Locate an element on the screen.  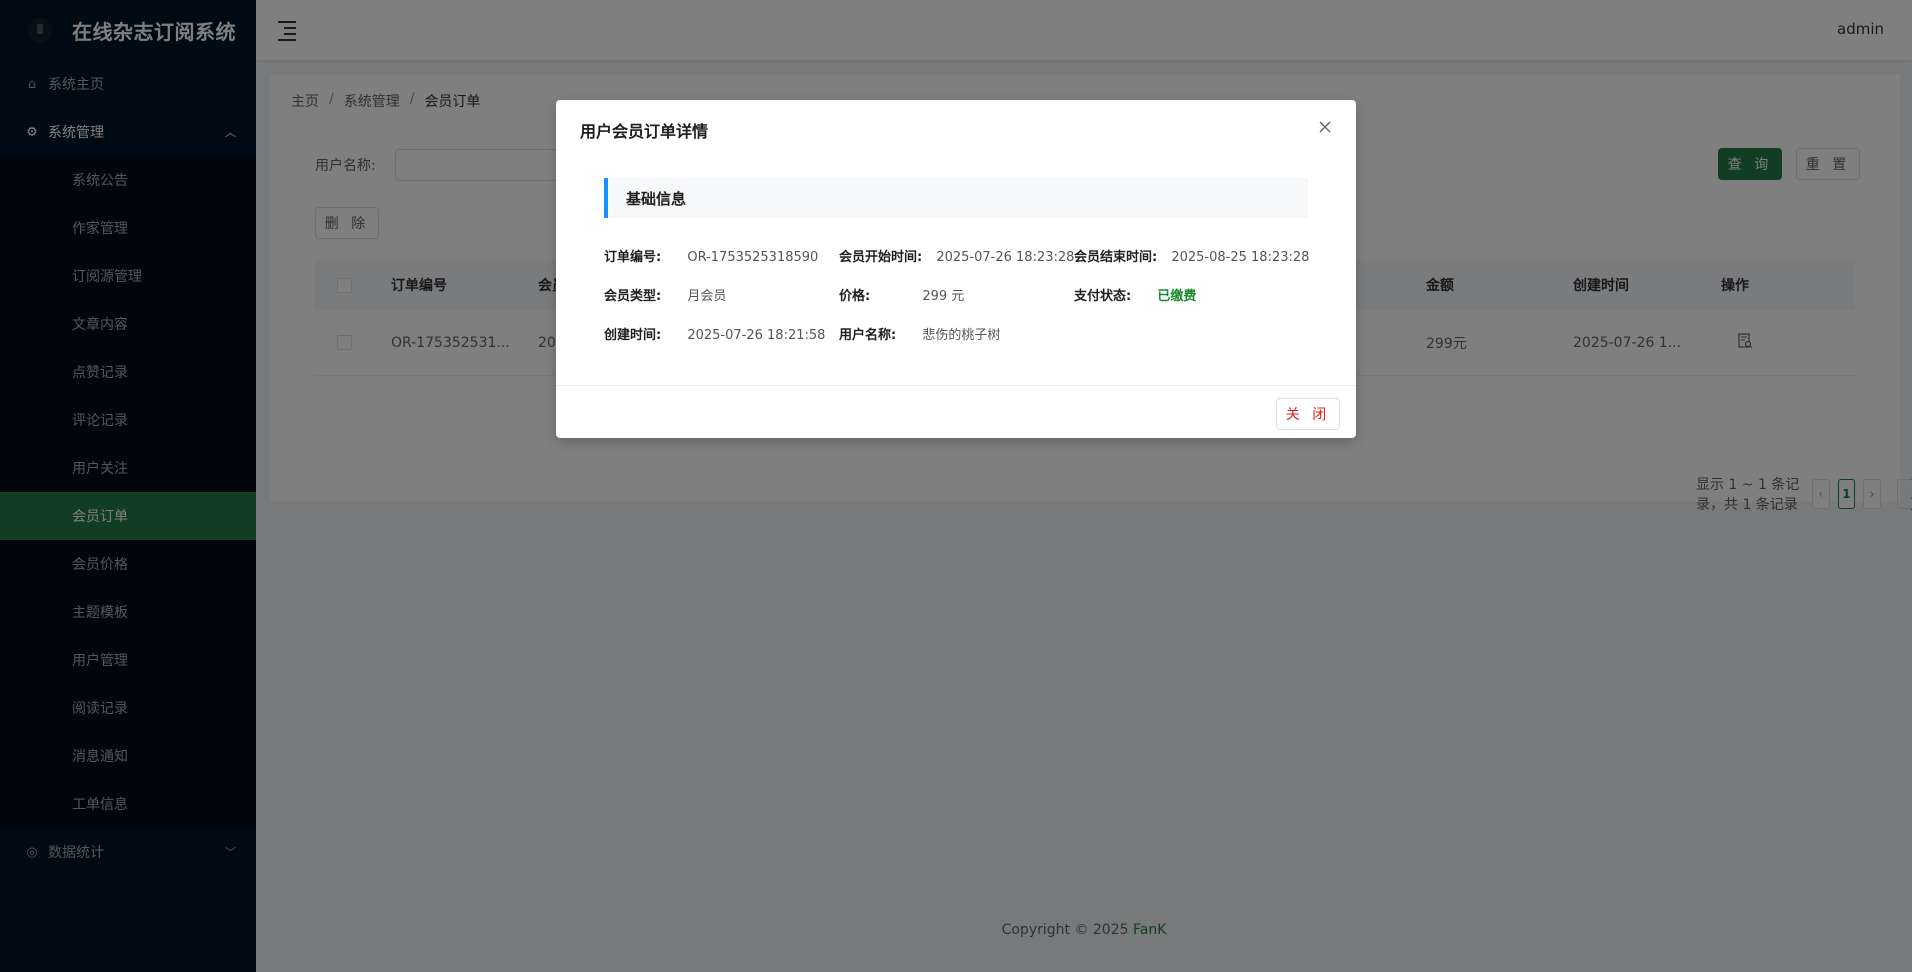
close-icon is located at coordinates (1325, 127).